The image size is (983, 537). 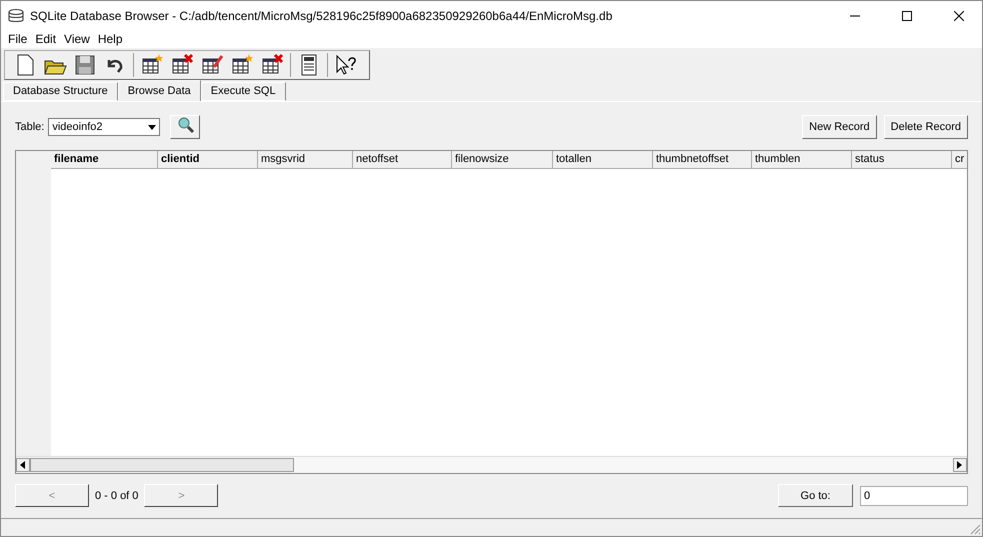 I want to click on menu-item: View, so click(x=77, y=39).